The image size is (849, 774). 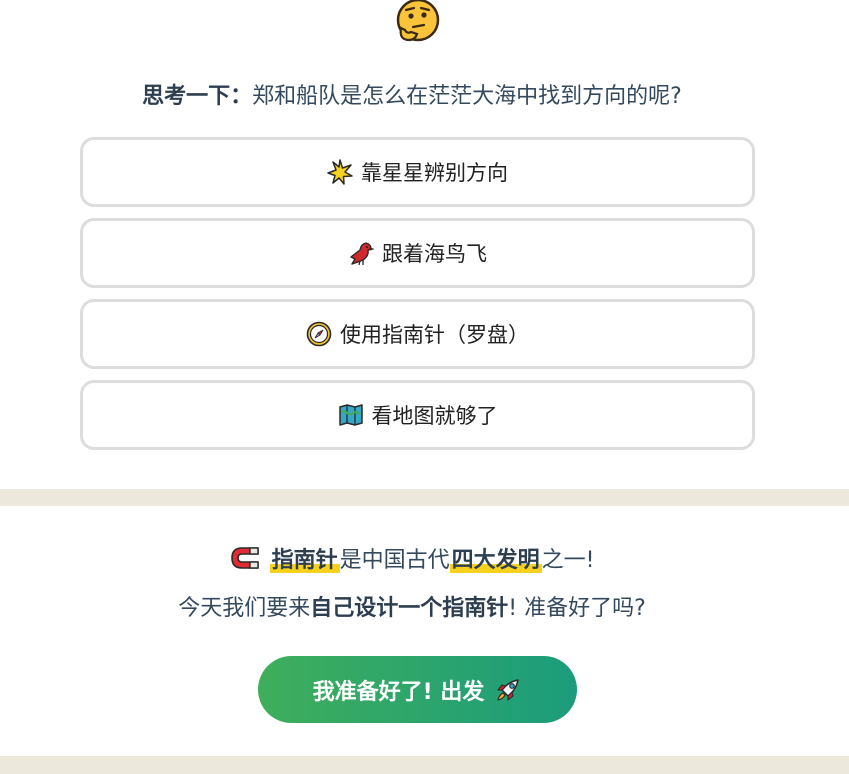 I want to click on option-label: 靠星星辨别方向, so click(x=434, y=173).